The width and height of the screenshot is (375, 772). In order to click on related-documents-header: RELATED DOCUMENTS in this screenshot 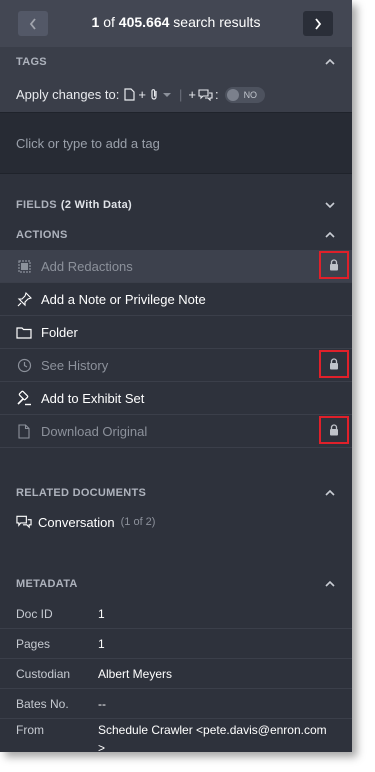, I will do `click(176, 493)`.